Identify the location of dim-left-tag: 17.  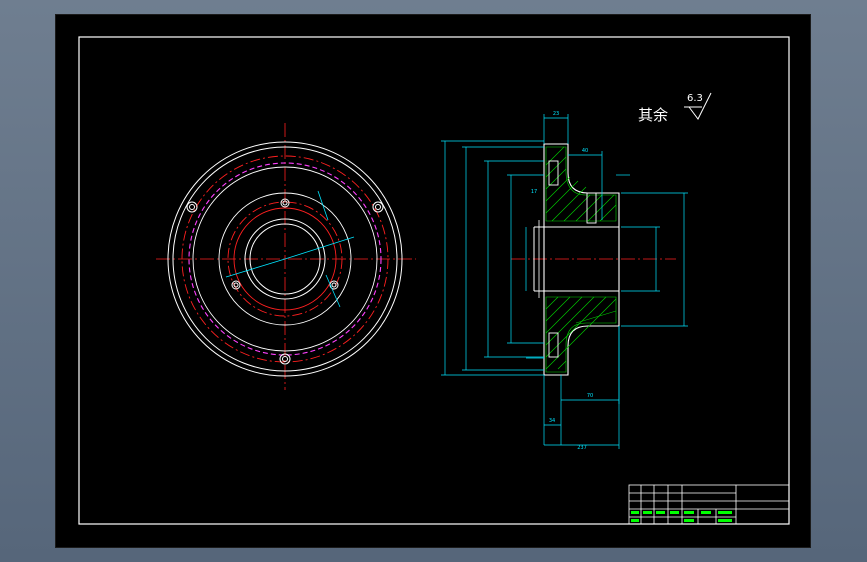
(534, 192).